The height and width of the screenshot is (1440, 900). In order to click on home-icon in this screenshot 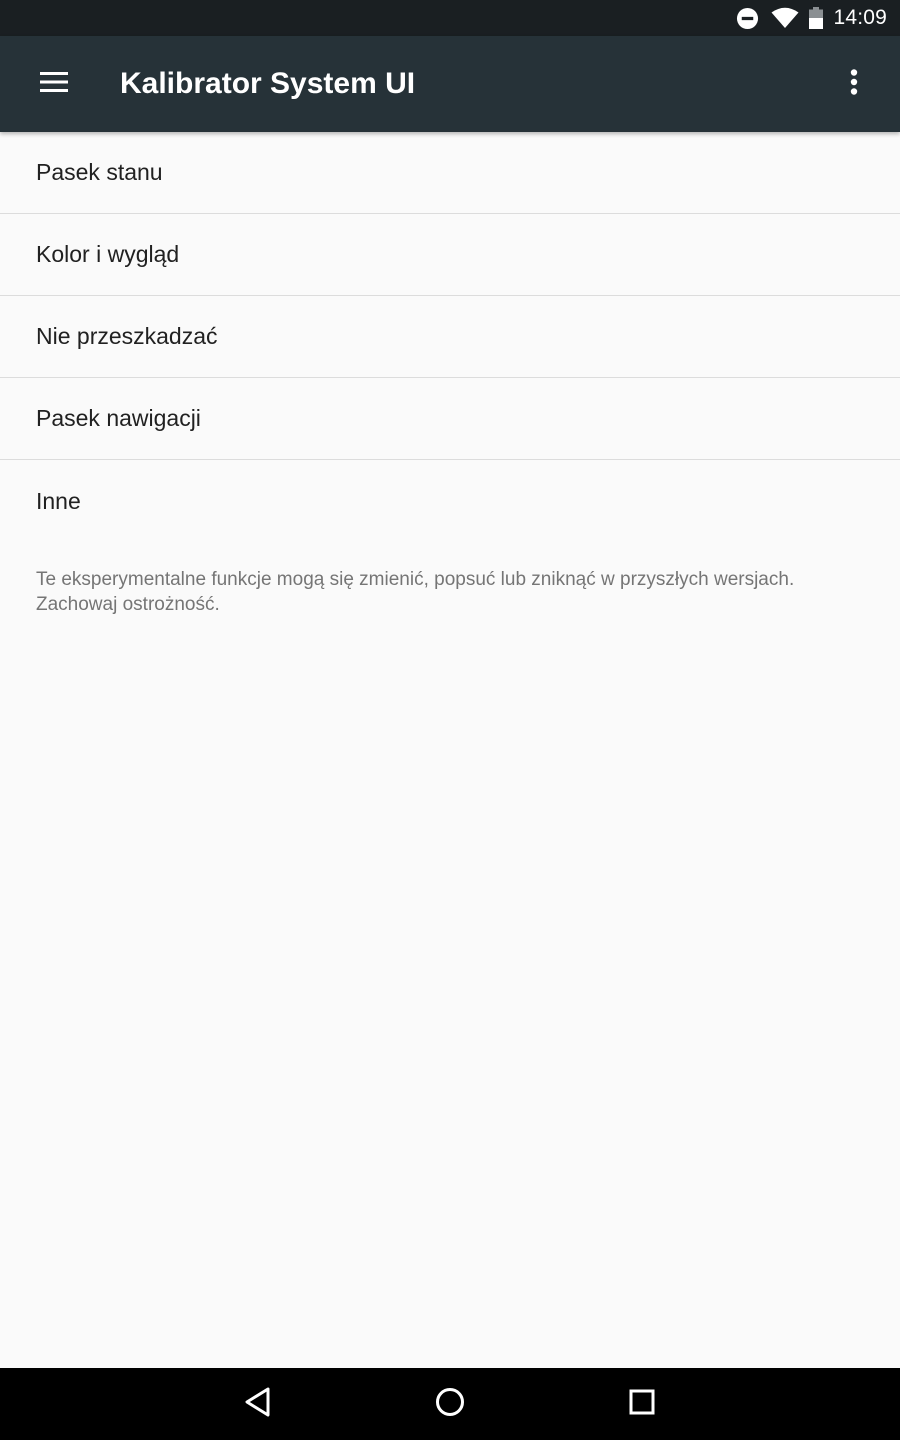, I will do `click(450, 1404)`.